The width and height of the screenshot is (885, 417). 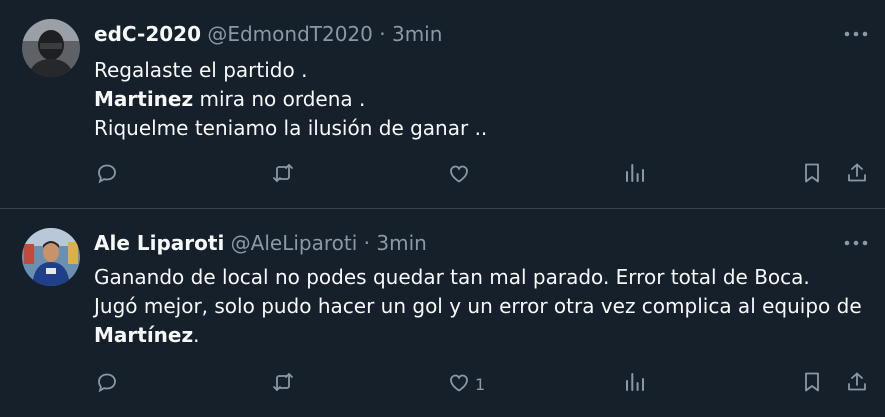 What do you see at coordinates (201, 70) in the screenshot?
I see `tweet-text-segment: Regalaste el partido .` at bounding box center [201, 70].